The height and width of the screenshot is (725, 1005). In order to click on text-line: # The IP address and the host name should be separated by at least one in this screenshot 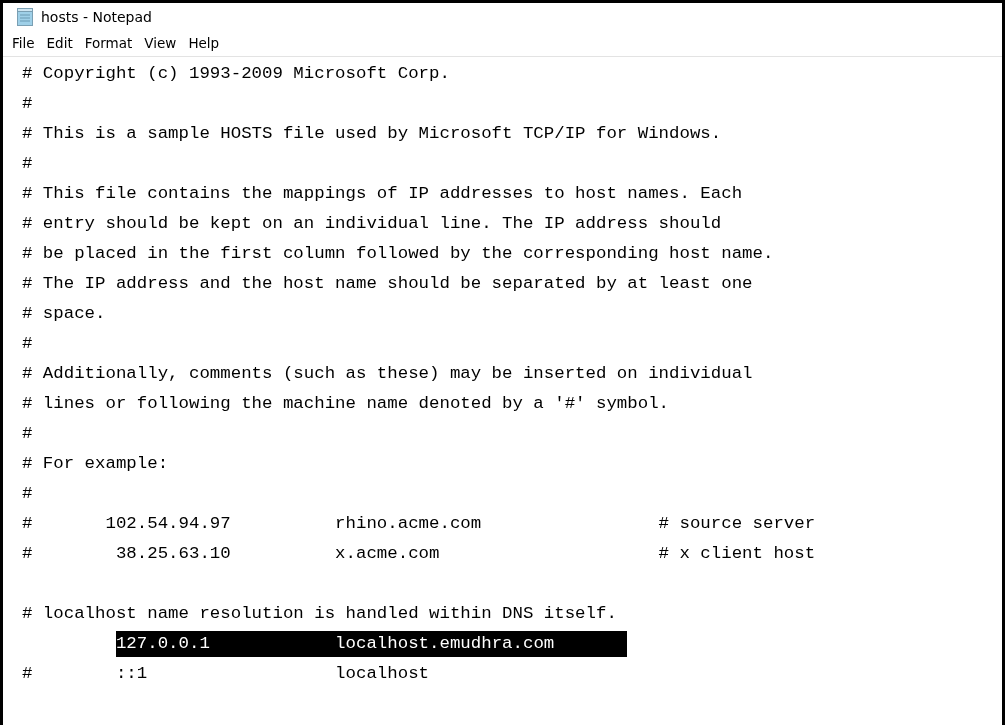, I will do `click(387, 284)`.